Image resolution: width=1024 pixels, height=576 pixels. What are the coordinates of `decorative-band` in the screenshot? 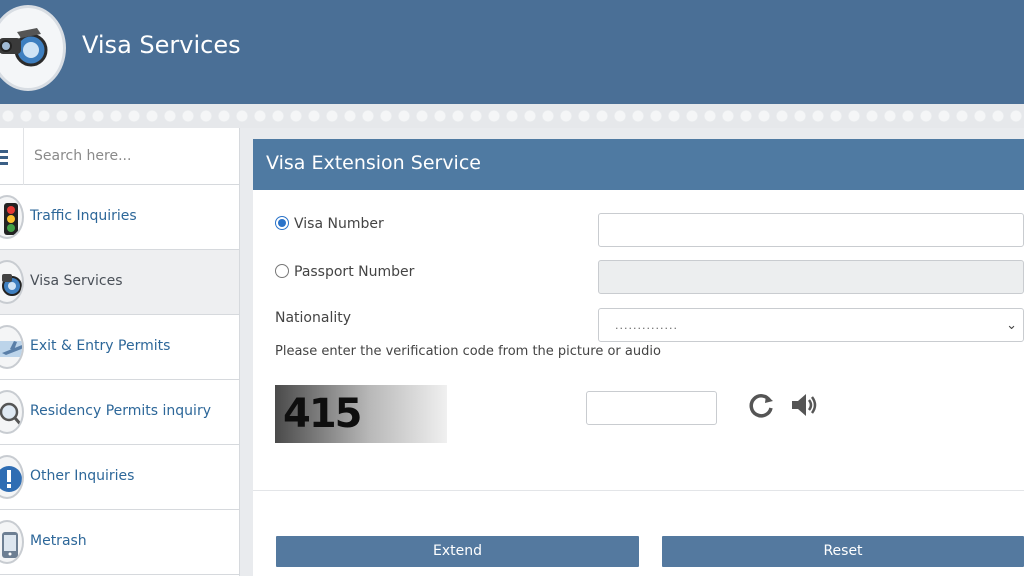 It's located at (512, 116).